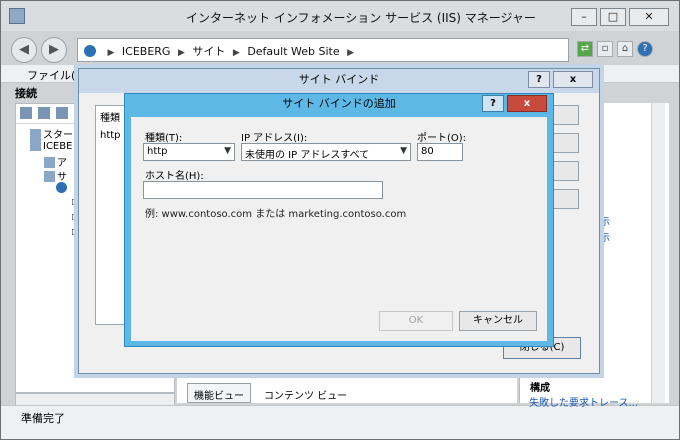  Describe the element at coordinates (35, 134) in the screenshot. I see `start-page-icon` at that location.